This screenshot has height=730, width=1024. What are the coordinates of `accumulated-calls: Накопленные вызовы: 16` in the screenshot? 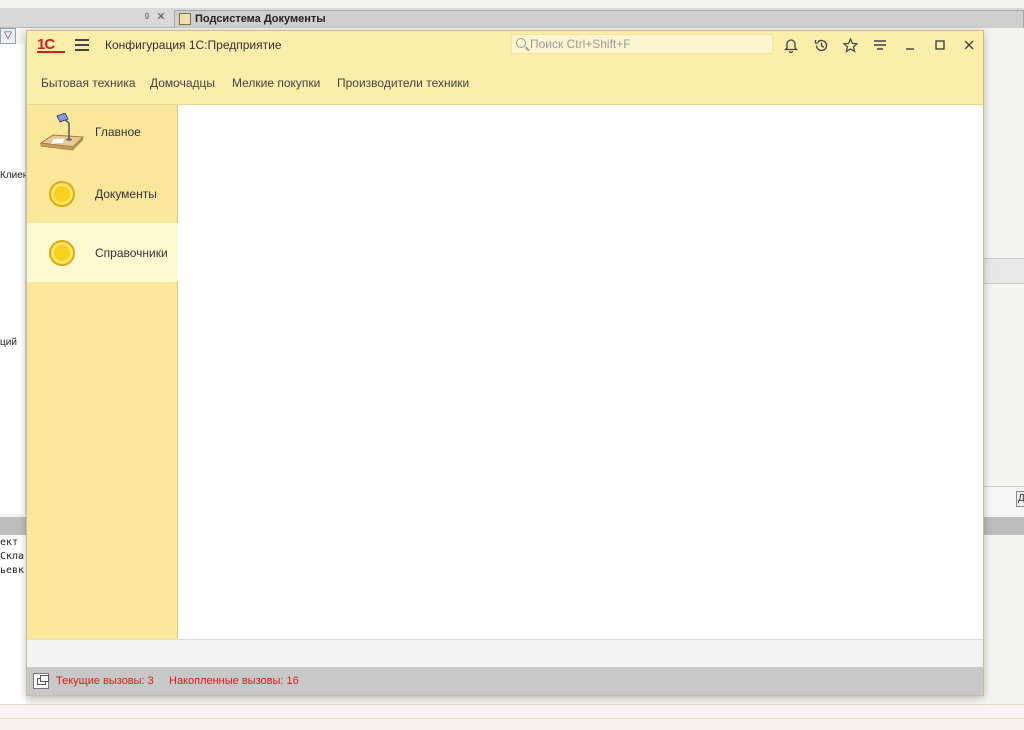 It's located at (234, 681).